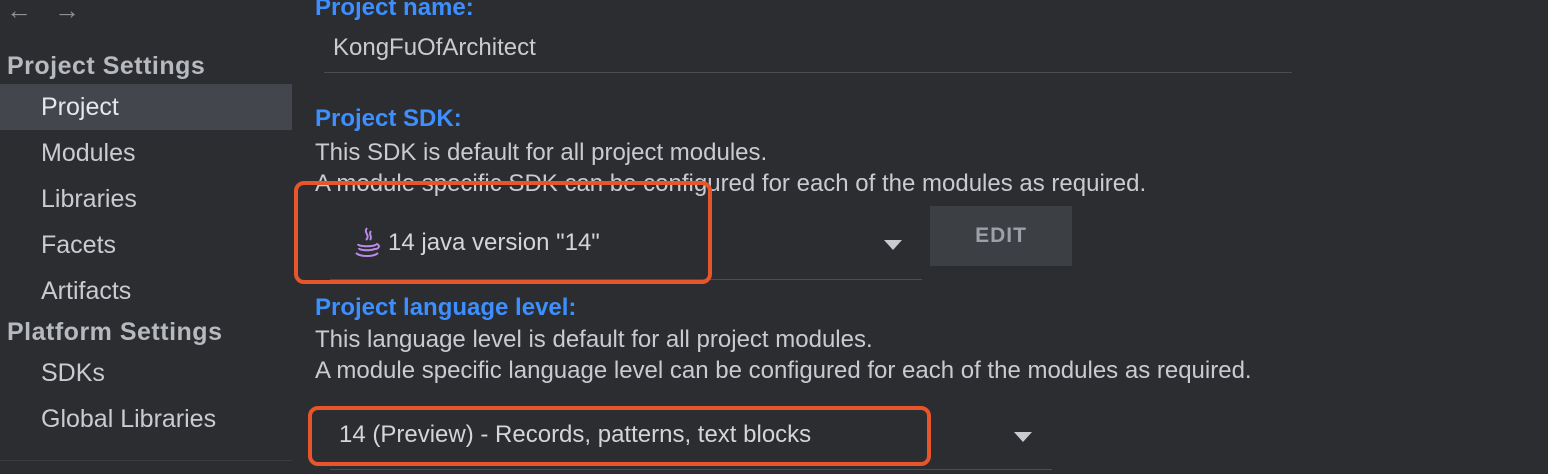  I want to click on sidebar-item-label: SDKs, so click(73, 373).